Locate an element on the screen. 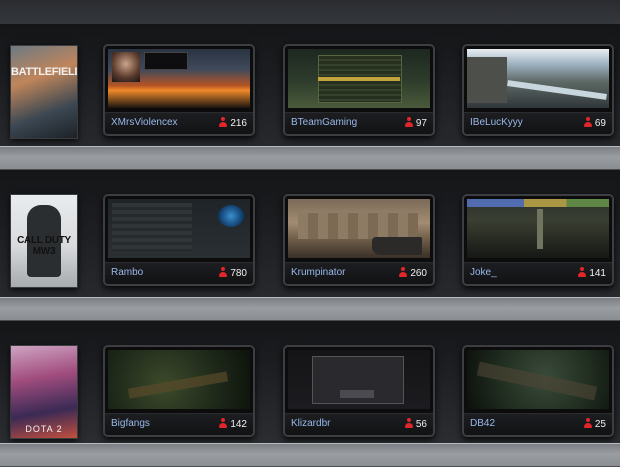 This screenshot has width=620, height=467. viewer-count: 97 is located at coordinates (415, 123).